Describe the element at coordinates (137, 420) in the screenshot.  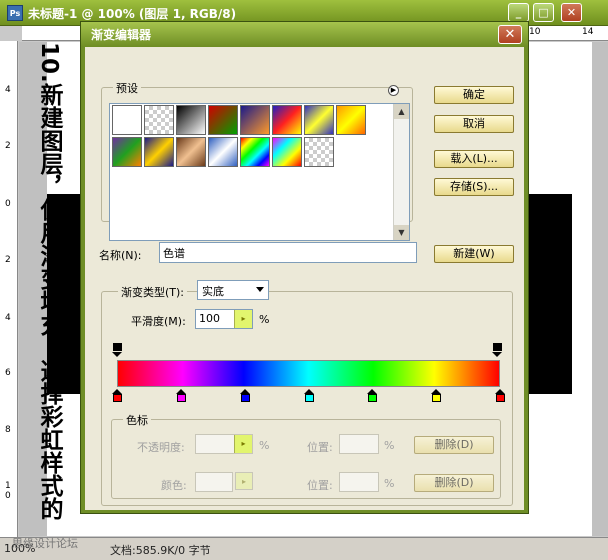
I see `color-stops-label: 色标` at that location.